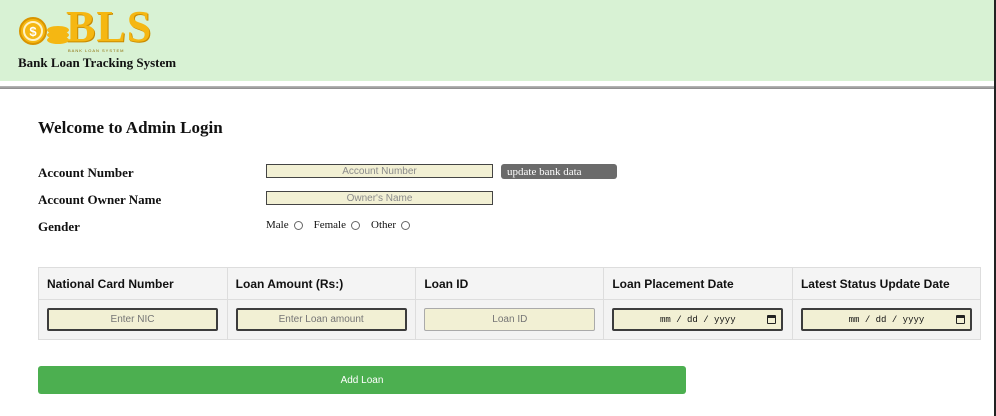 This screenshot has width=996, height=416. Describe the element at coordinates (379, 171) in the screenshot. I see `account-number-input` at that location.